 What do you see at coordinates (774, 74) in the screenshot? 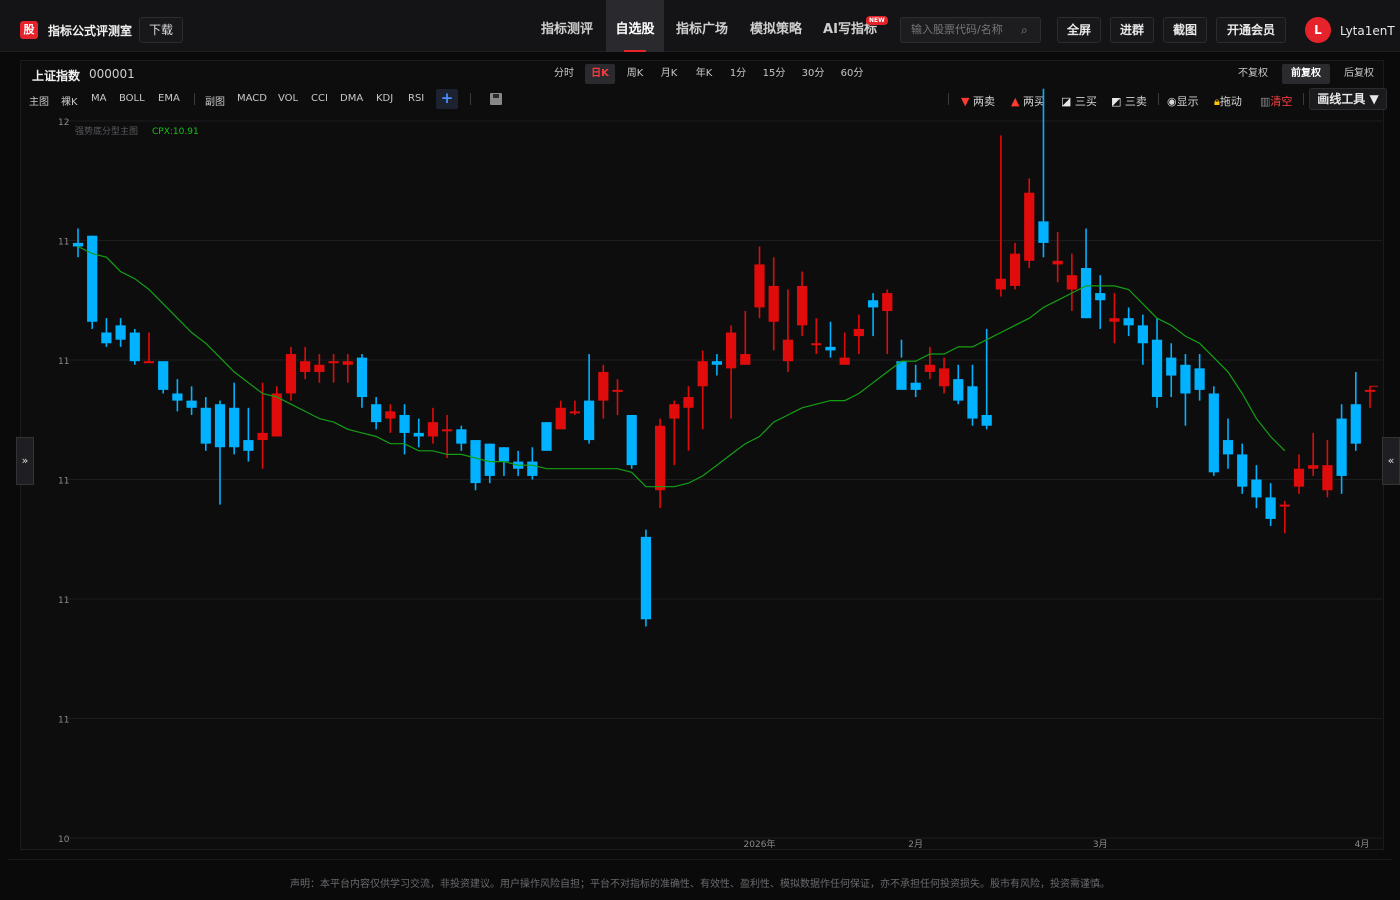
I see `period-15min: 15分` at bounding box center [774, 74].